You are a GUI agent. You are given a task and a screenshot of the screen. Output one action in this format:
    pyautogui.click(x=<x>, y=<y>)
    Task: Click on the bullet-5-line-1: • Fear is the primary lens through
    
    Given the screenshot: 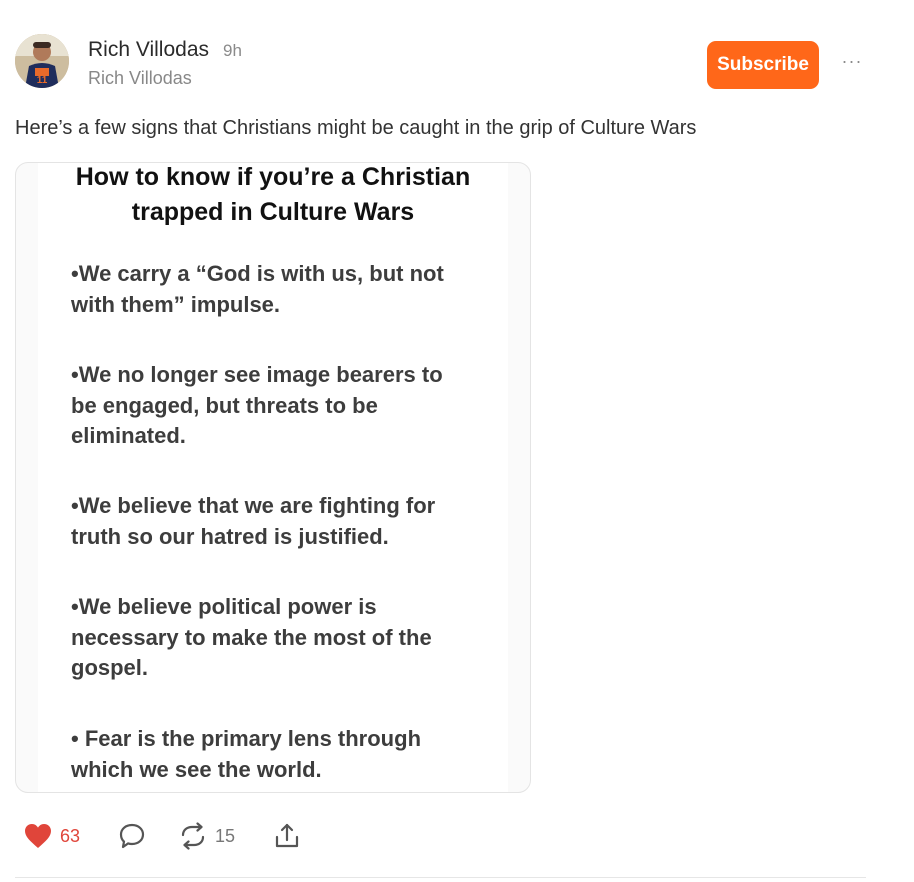 What is the action you would take?
    pyautogui.click(x=246, y=738)
    